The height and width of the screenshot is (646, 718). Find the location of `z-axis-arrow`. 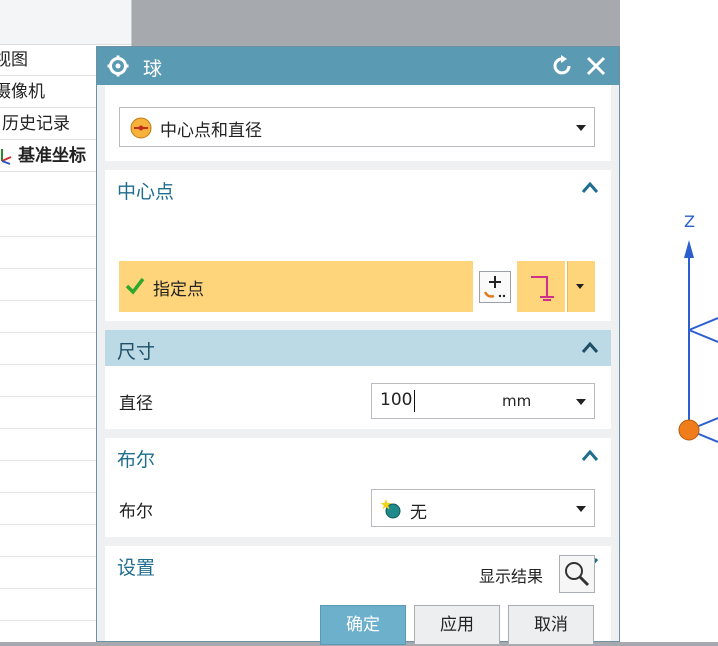

z-axis-arrow is located at coordinates (689, 249).